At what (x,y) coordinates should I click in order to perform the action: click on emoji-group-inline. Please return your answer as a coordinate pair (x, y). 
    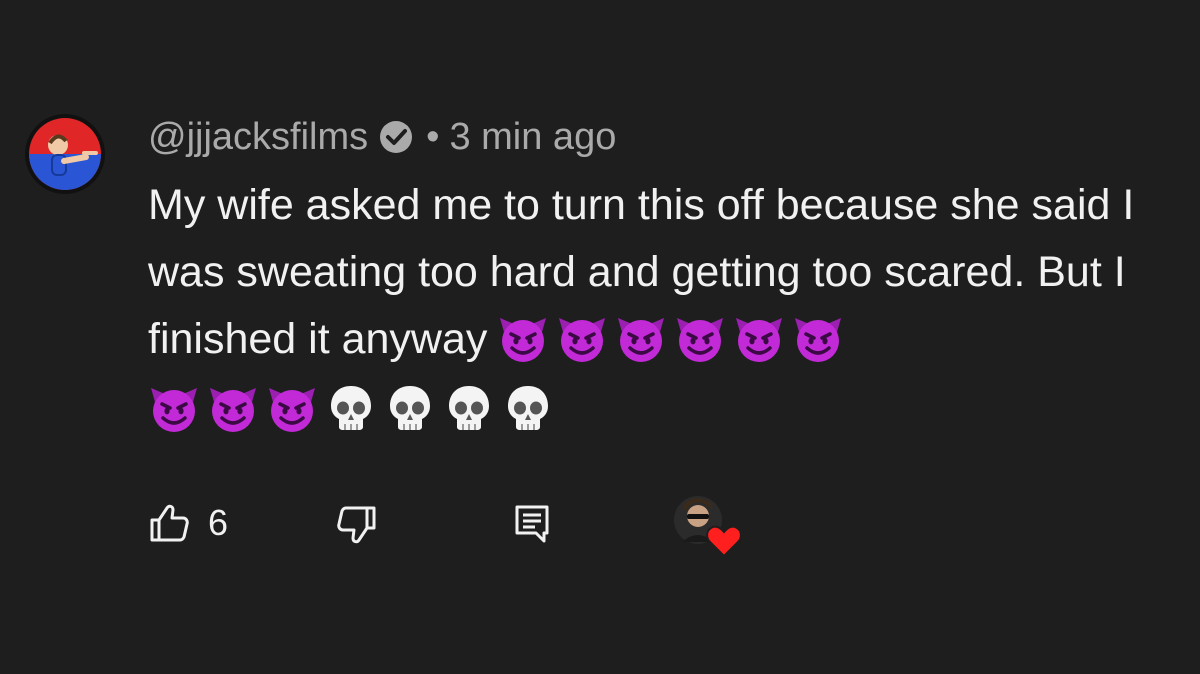
    Looking at the image, I should click on (670, 338).